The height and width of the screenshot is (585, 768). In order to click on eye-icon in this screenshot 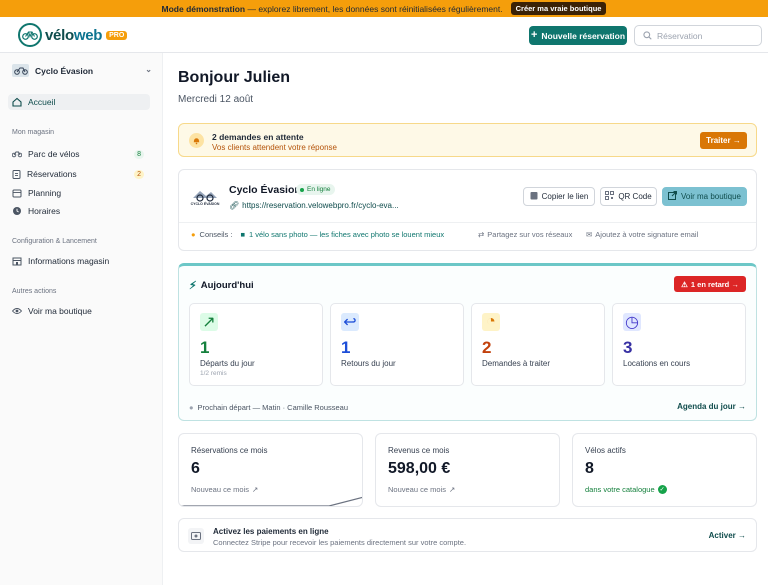, I will do `click(17, 311)`.